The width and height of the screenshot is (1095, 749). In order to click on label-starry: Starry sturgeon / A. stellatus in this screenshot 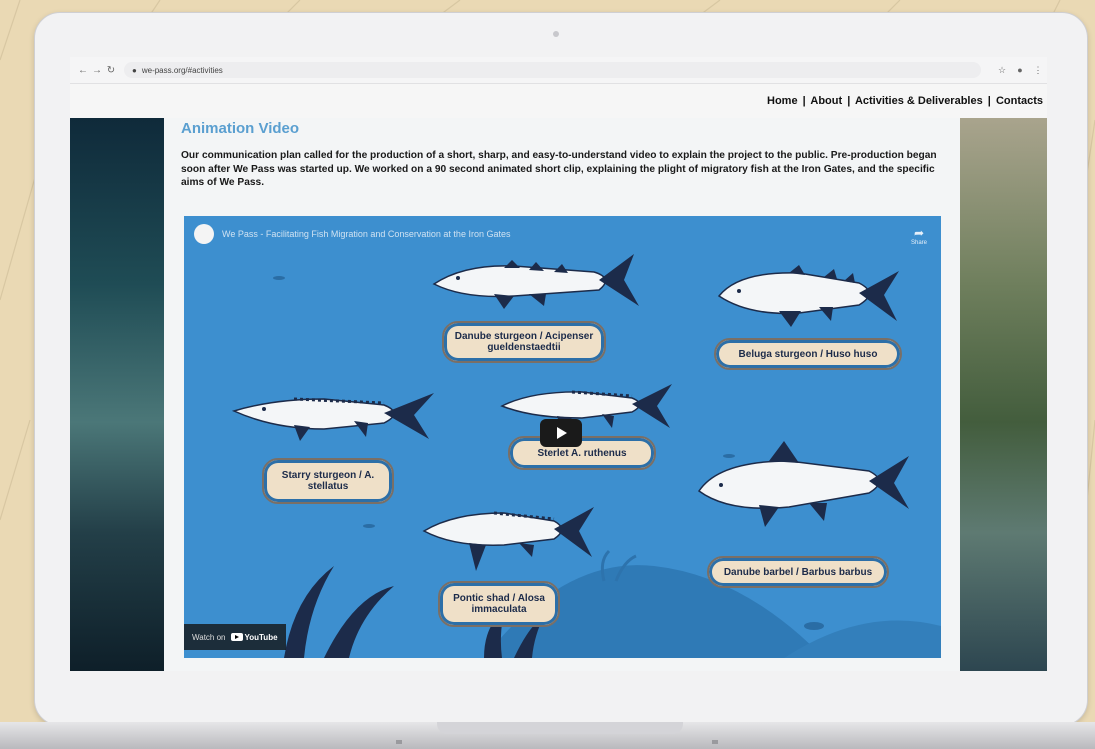, I will do `click(328, 481)`.